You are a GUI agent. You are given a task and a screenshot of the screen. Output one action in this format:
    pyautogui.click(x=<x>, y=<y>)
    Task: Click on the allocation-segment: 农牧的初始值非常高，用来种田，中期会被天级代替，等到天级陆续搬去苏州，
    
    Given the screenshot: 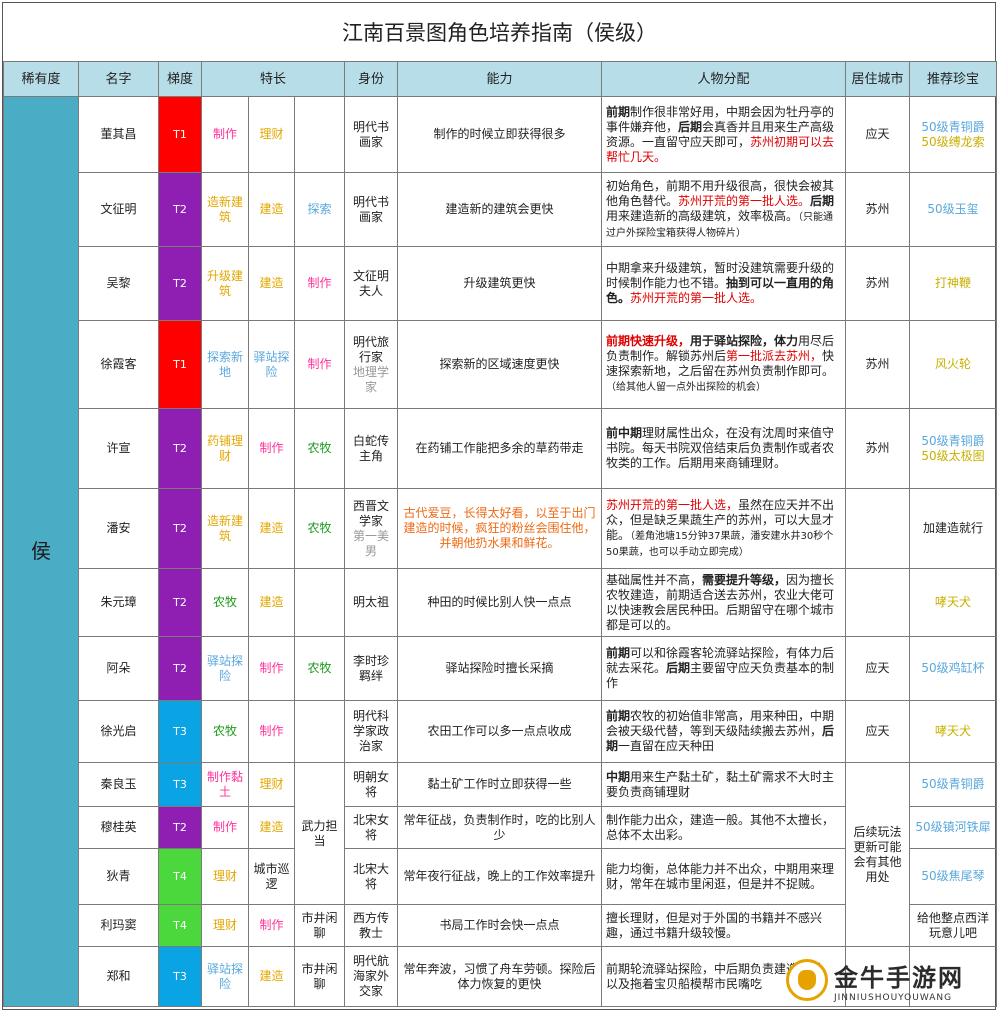 What is the action you would take?
    pyautogui.click(x=720, y=723)
    